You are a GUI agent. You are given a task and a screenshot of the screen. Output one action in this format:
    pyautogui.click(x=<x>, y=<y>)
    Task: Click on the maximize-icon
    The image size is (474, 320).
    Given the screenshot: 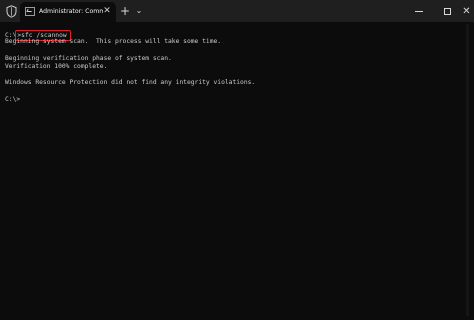 What is the action you would take?
    pyautogui.click(x=447, y=11)
    